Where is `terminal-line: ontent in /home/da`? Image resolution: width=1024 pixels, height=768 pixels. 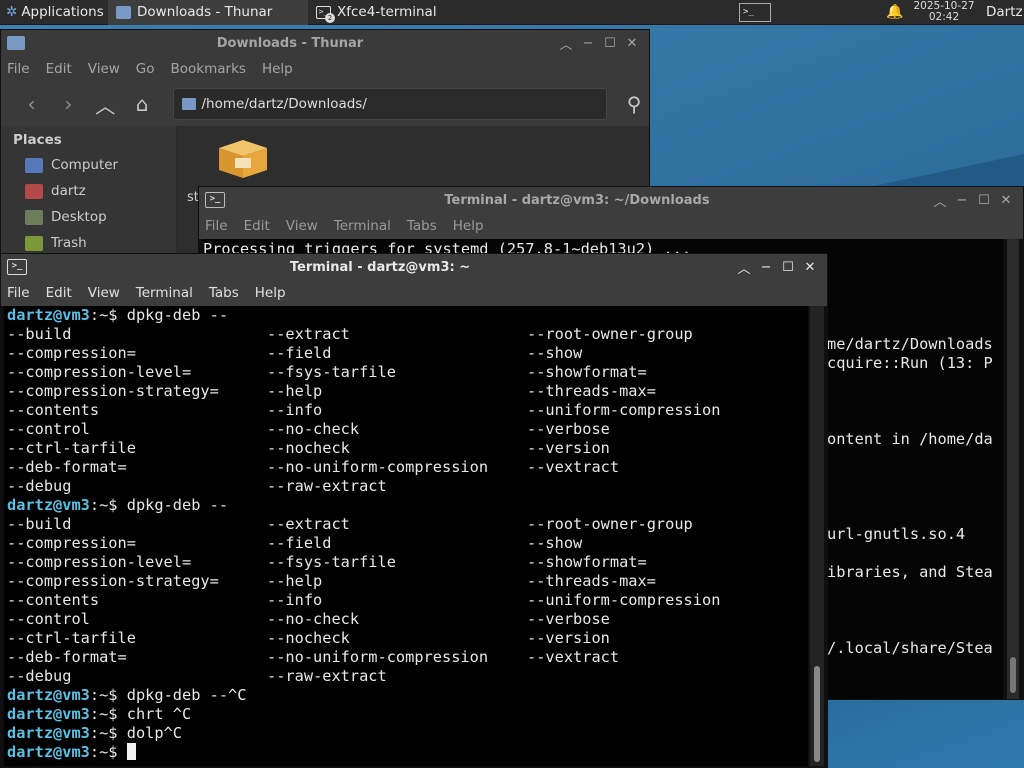 terminal-line: ontent in /home/da is located at coordinates (910, 439).